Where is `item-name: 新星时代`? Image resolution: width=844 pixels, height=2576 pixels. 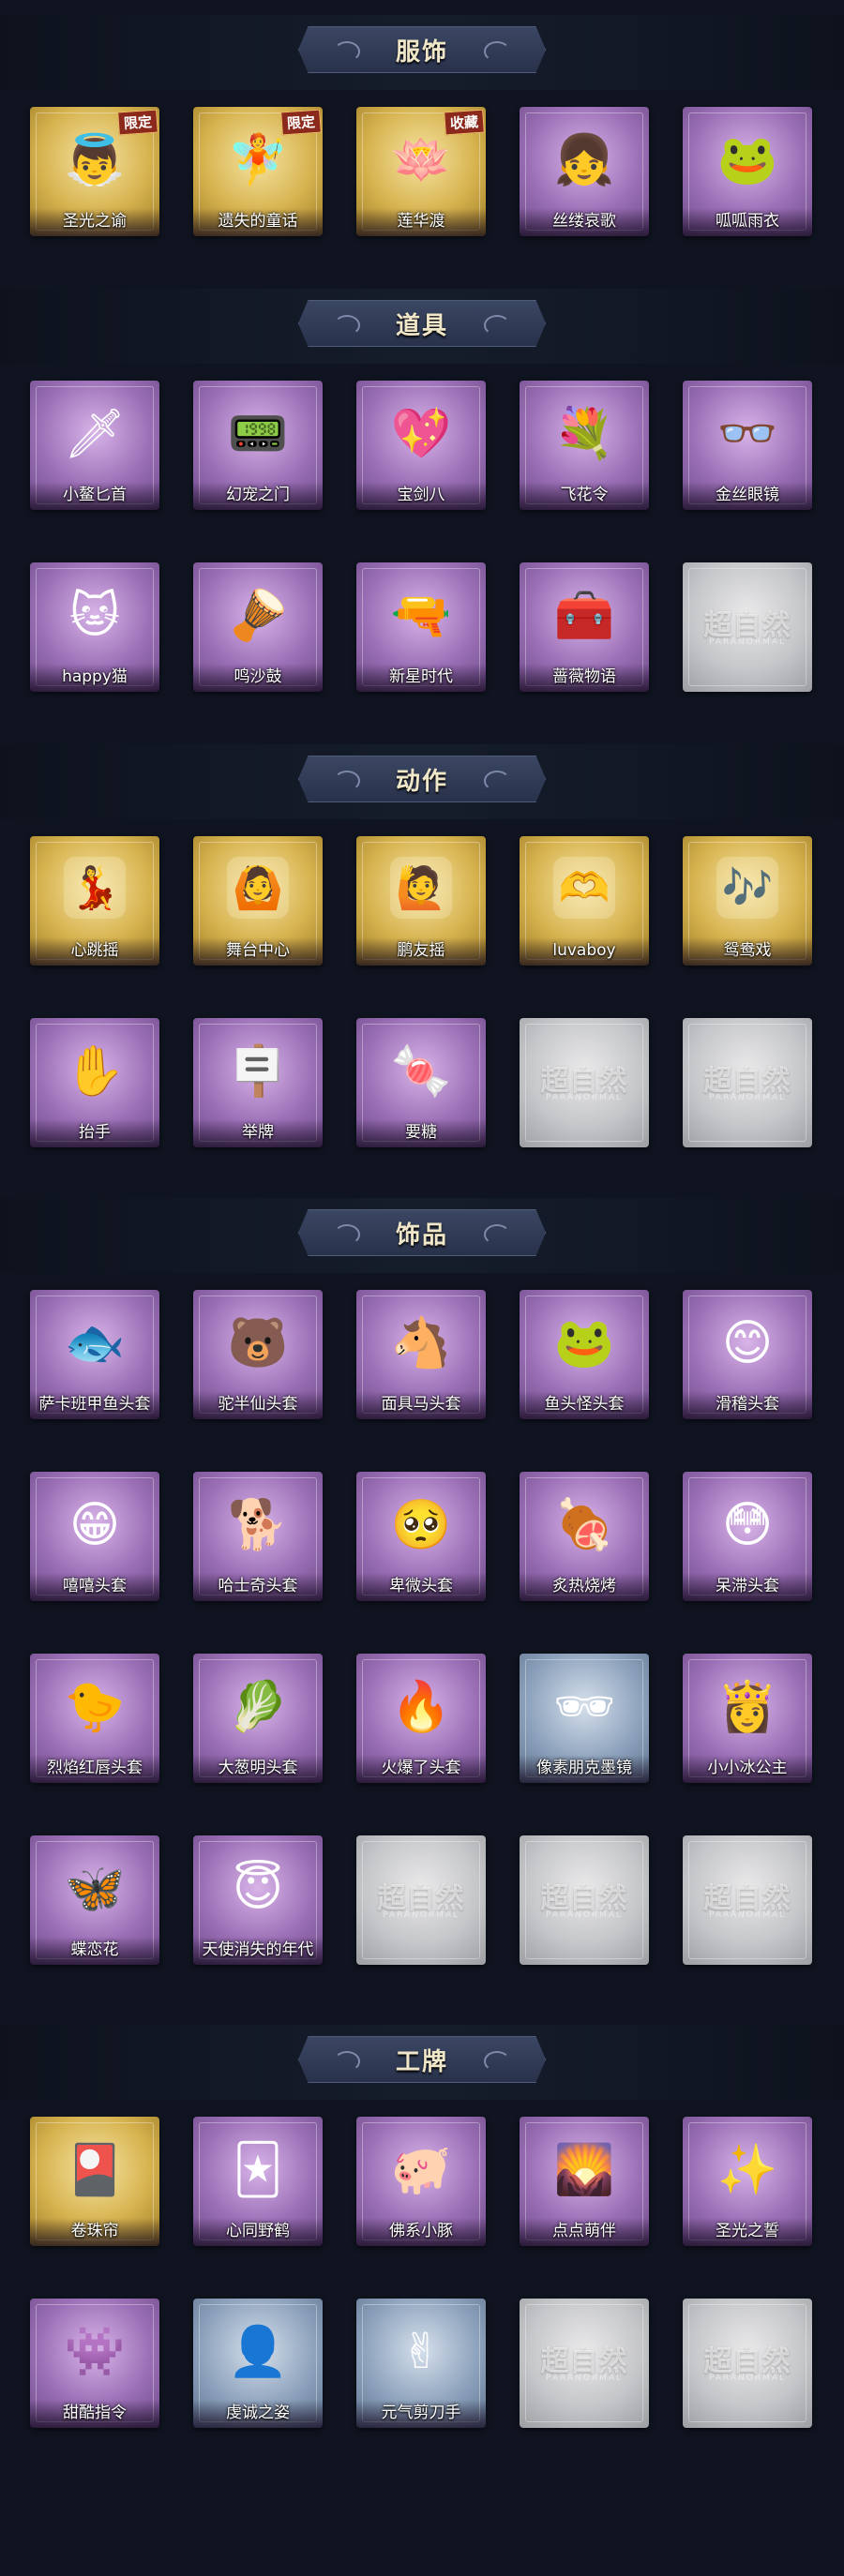 item-name: 新星时代 is located at coordinates (421, 676).